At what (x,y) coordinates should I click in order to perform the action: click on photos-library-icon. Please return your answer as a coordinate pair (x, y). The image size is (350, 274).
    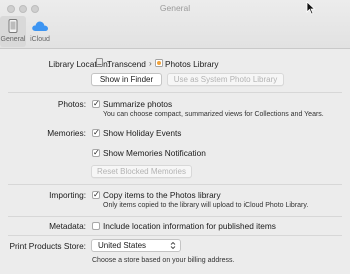
    Looking at the image, I should click on (159, 63).